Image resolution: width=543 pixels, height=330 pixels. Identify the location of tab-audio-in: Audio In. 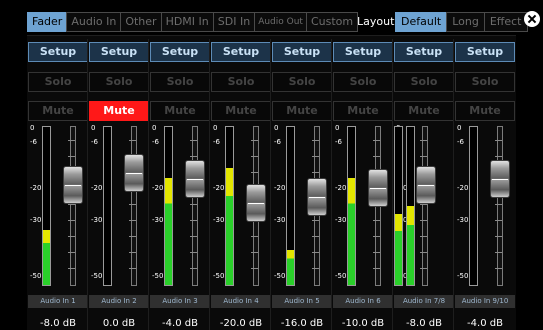
(93, 22).